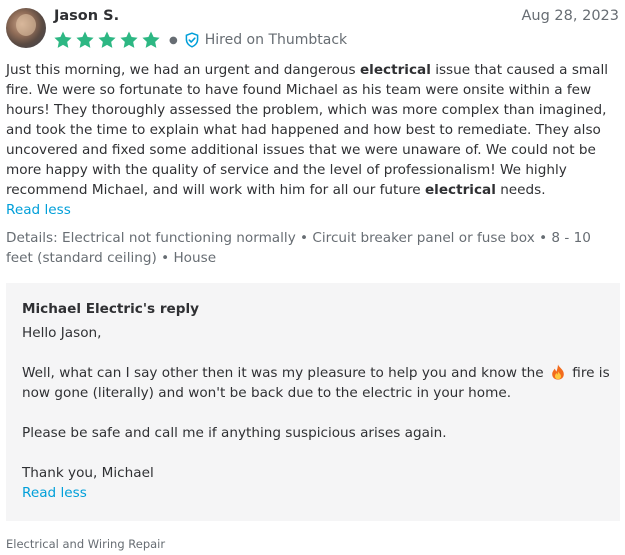  Describe the element at coordinates (87, 16) in the screenshot. I see `reviewer-name: Jason S.` at that location.